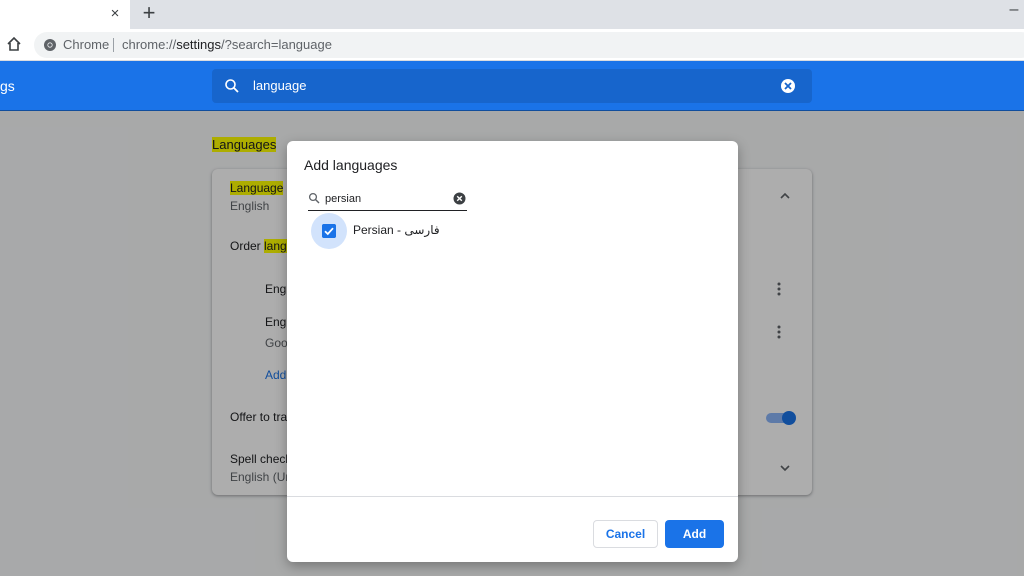 This screenshot has width=1024, height=576. I want to click on dialog-divider, so click(512, 496).